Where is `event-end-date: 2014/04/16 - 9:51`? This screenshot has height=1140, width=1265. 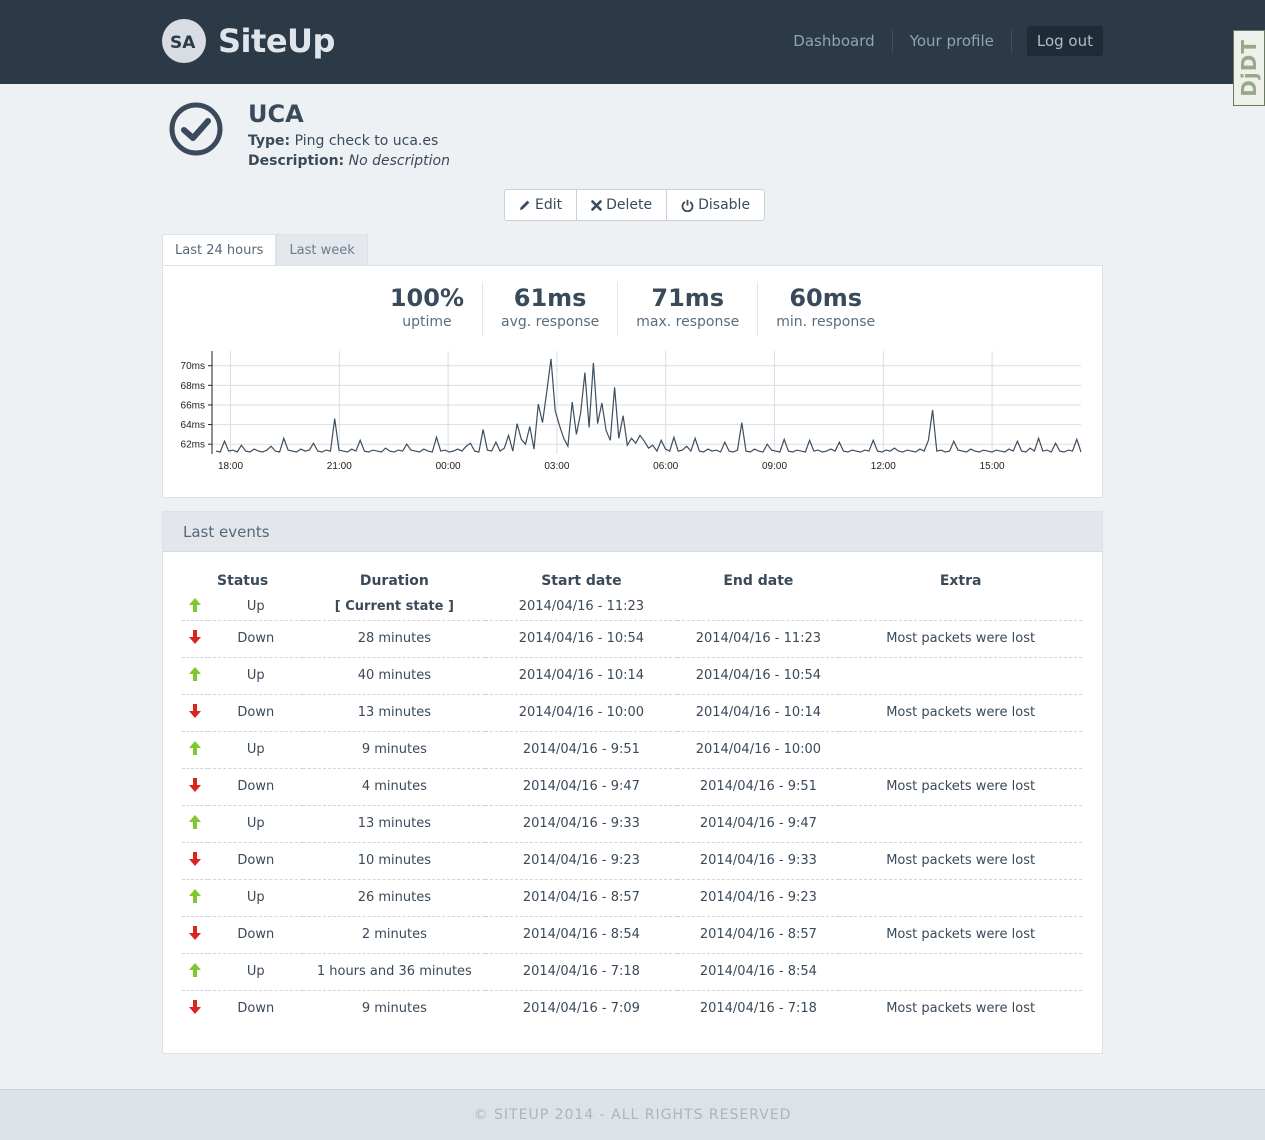 event-end-date: 2014/04/16 - 9:51 is located at coordinates (758, 786).